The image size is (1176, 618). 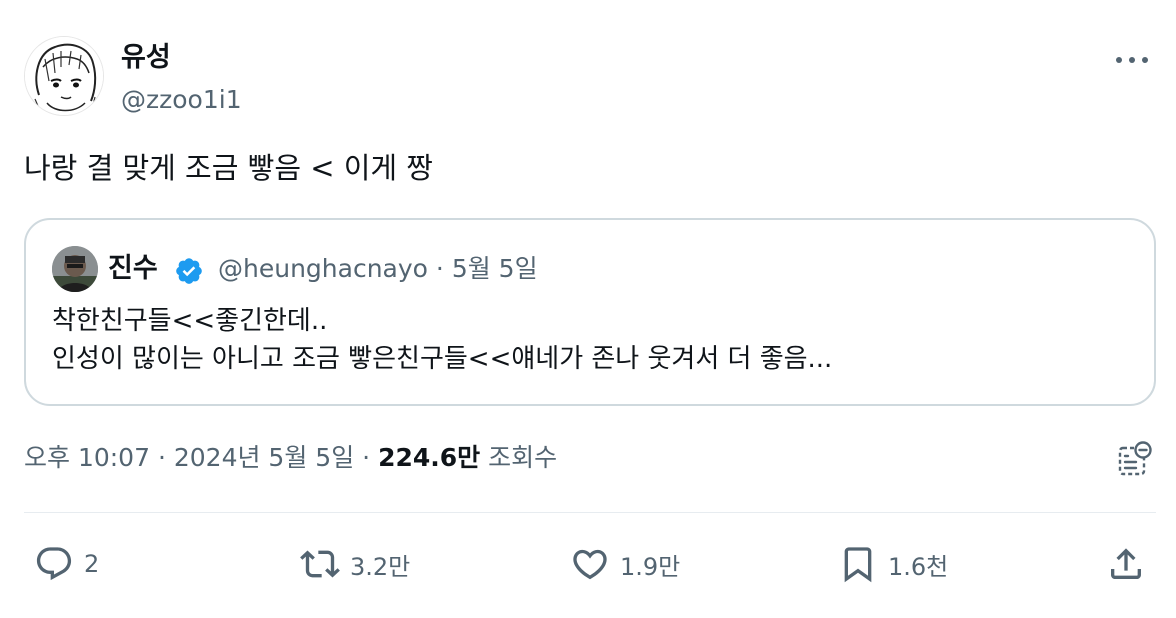 What do you see at coordinates (495, 268) in the screenshot?
I see `quoted-tweet-date: 5월 5일` at bounding box center [495, 268].